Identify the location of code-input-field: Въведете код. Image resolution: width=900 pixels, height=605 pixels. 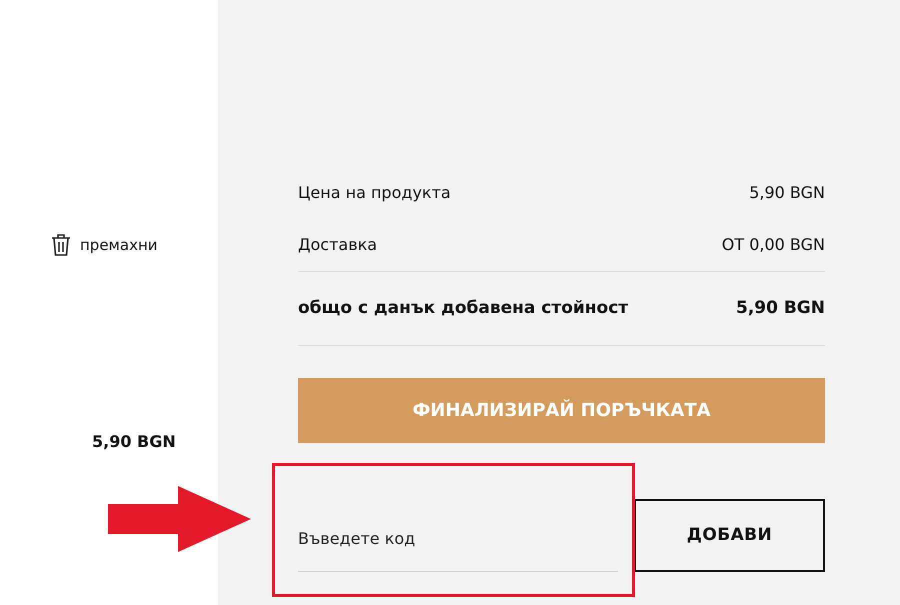
(458, 535).